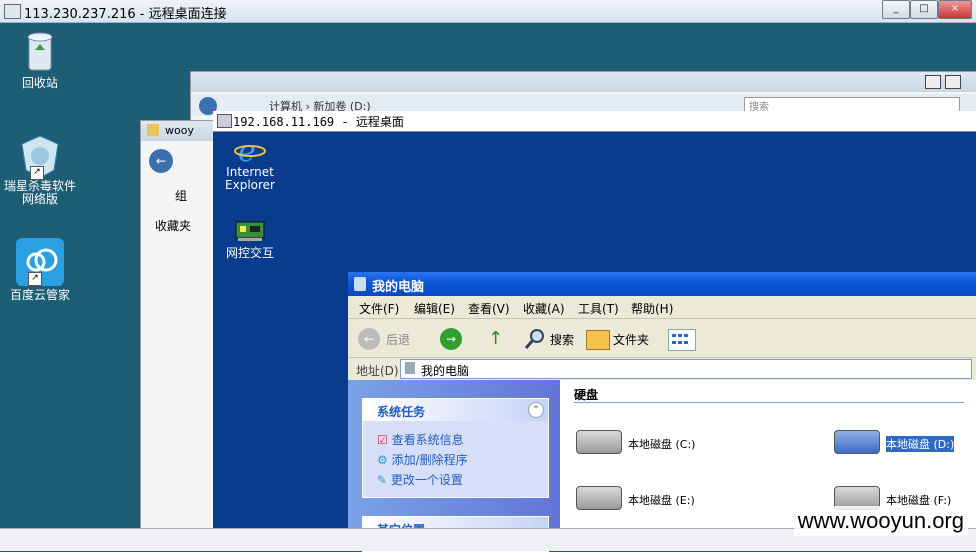 This screenshot has height=552, width=976. Describe the element at coordinates (250, 231) in the screenshot. I see `network-control-icon` at that location.